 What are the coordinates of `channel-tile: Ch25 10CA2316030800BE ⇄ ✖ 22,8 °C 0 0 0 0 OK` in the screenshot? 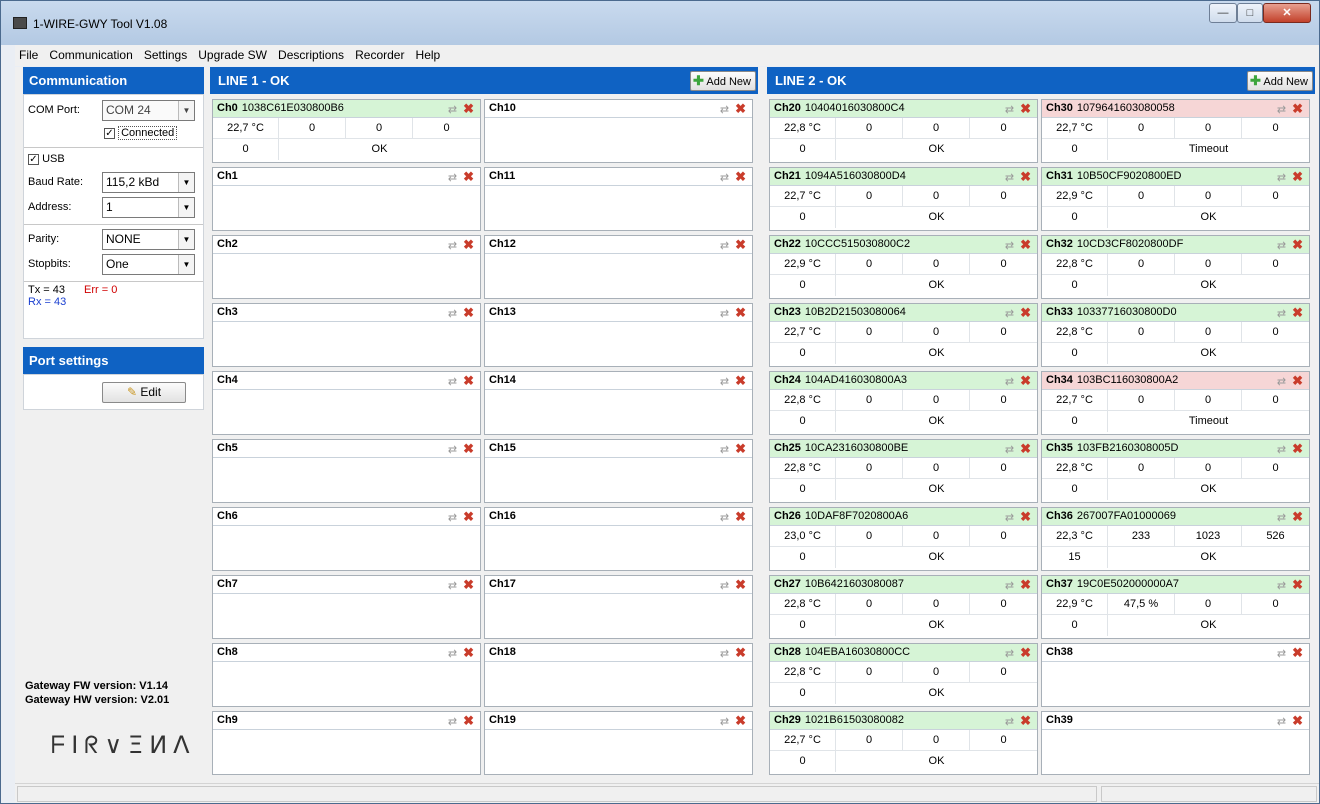 It's located at (903, 471).